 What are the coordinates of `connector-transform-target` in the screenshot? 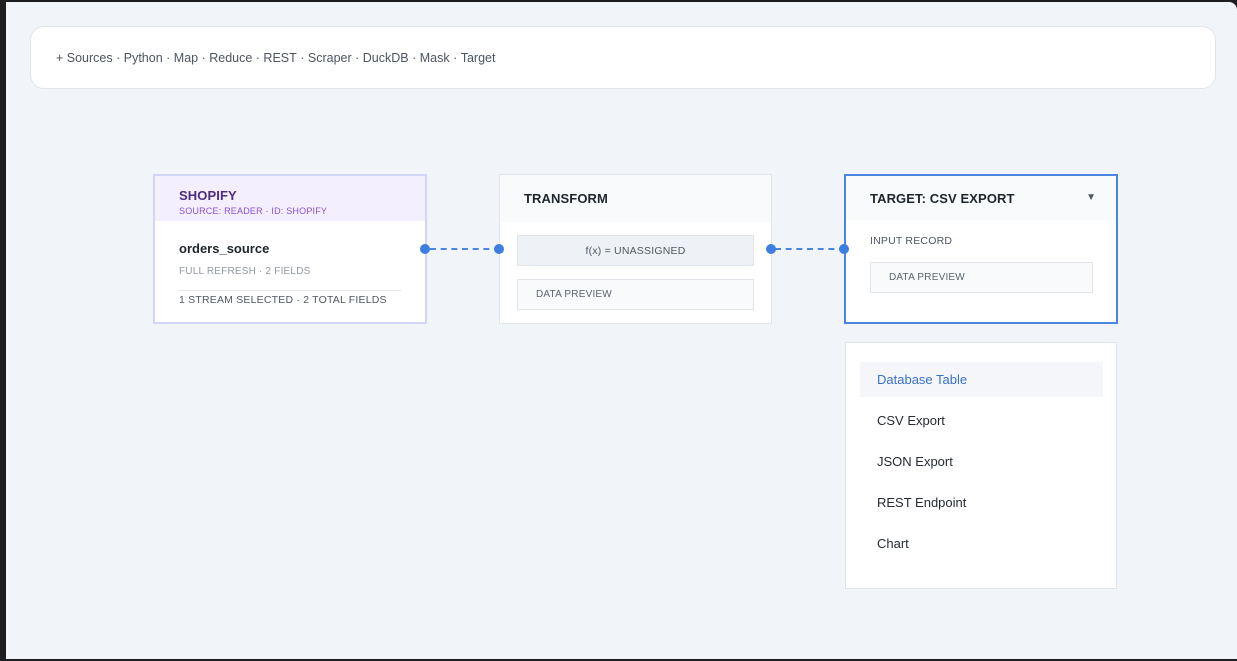 It's located at (810, 249).